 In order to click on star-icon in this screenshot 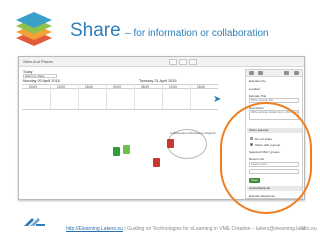, I will do `click(296, 73)`.